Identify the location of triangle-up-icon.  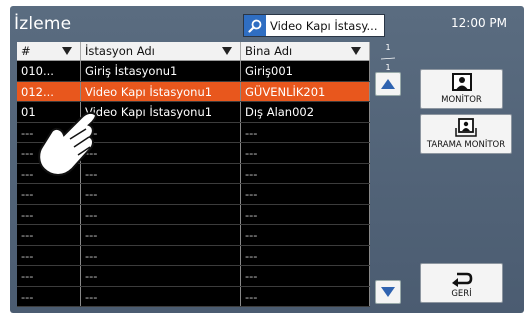
(388, 84).